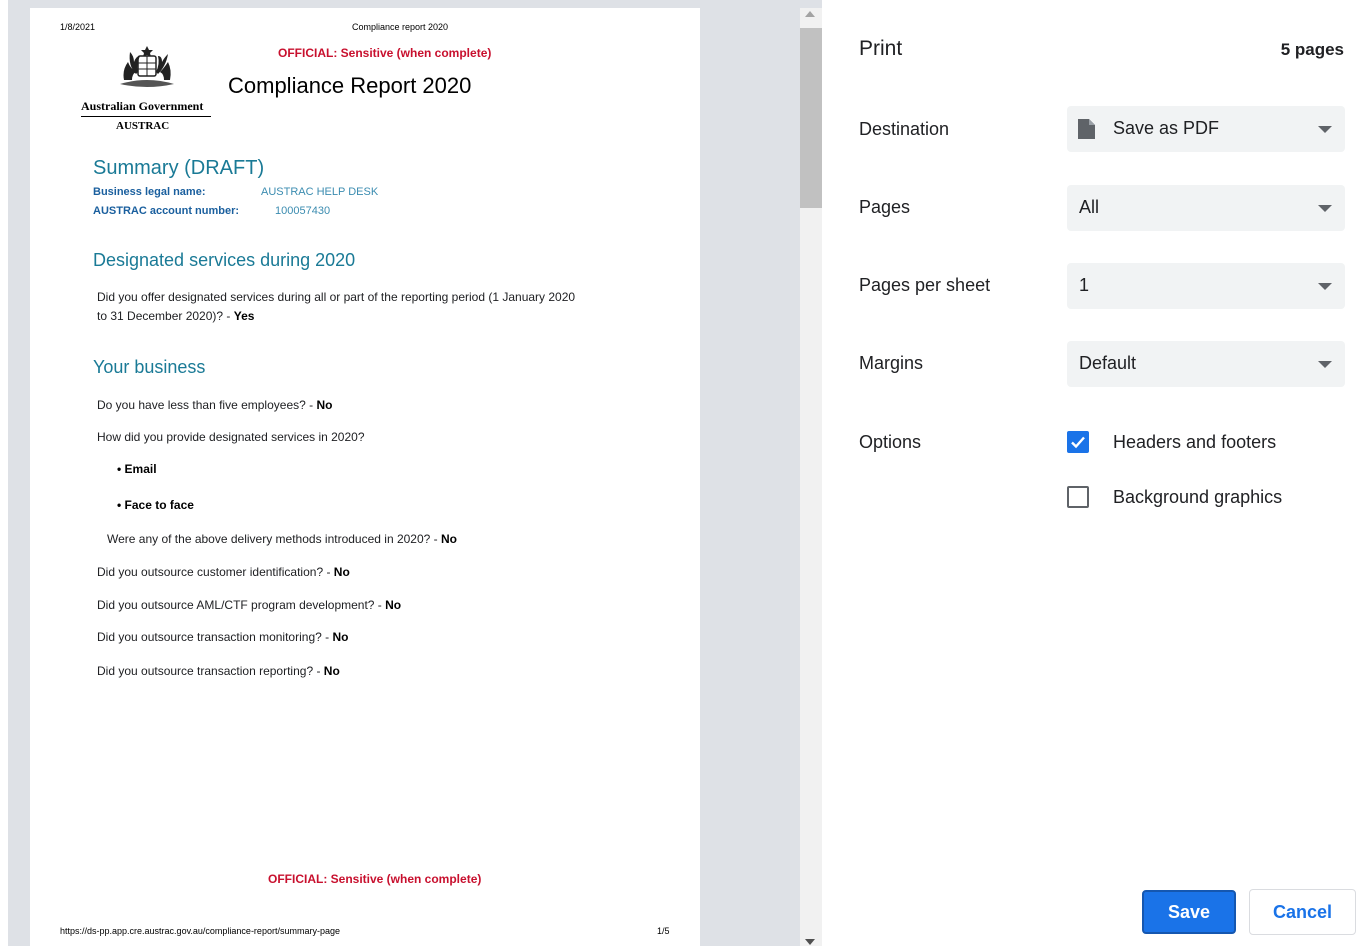  What do you see at coordinates (147, 66) in the screenshot?
I see `coat-of-arms-logo` at bounding box center [147, 66].